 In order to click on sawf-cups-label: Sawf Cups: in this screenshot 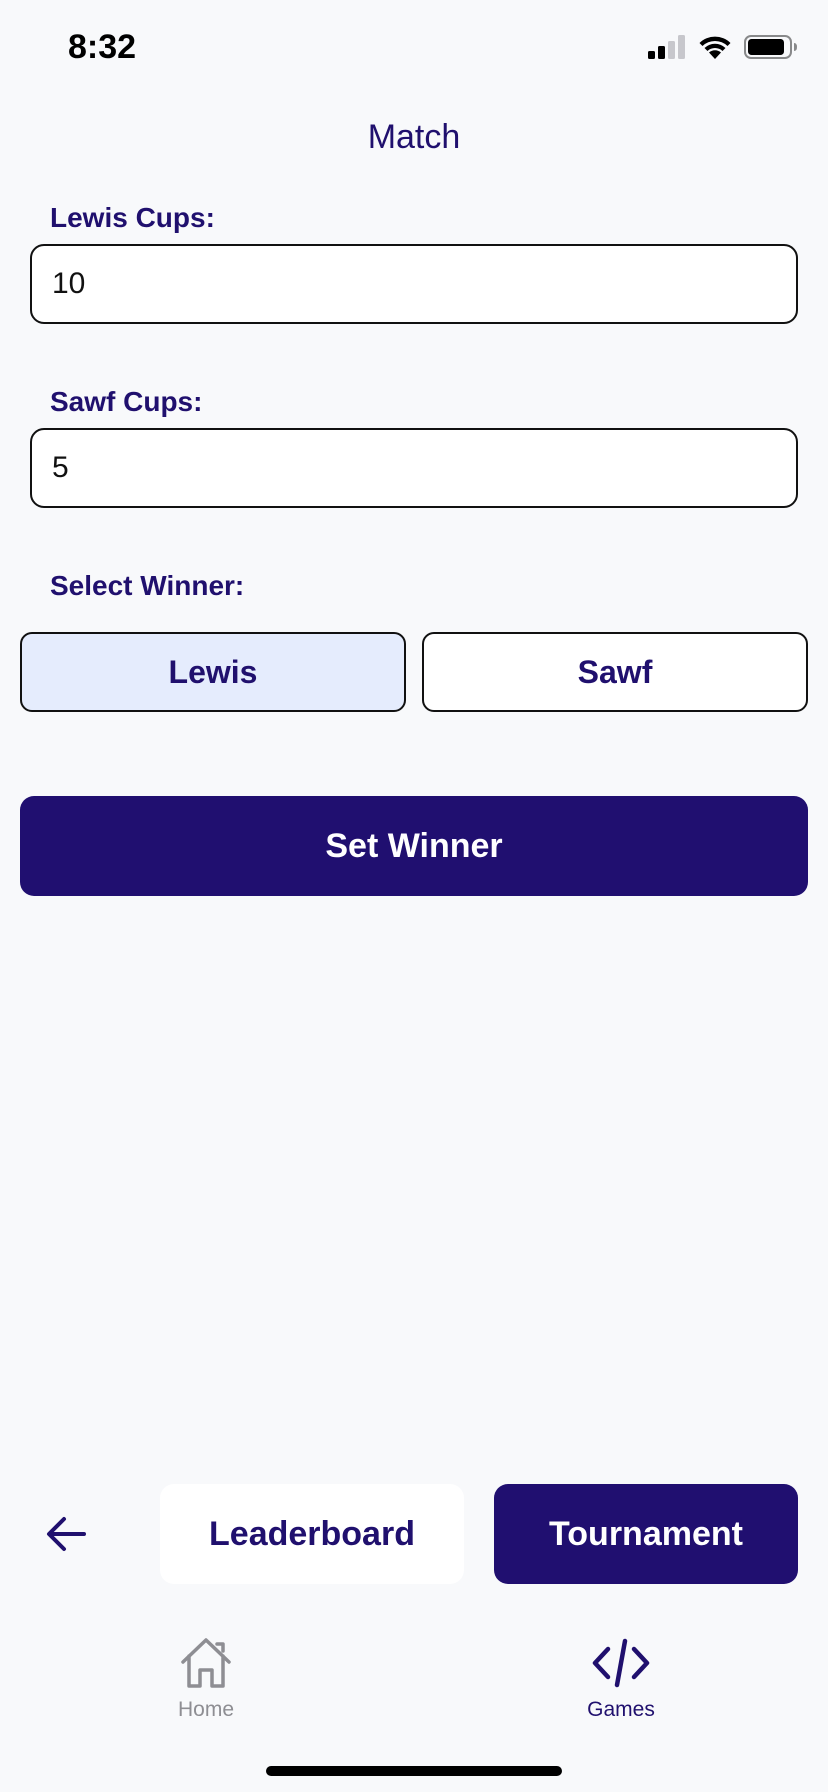, I will do `click(126, 401)`.